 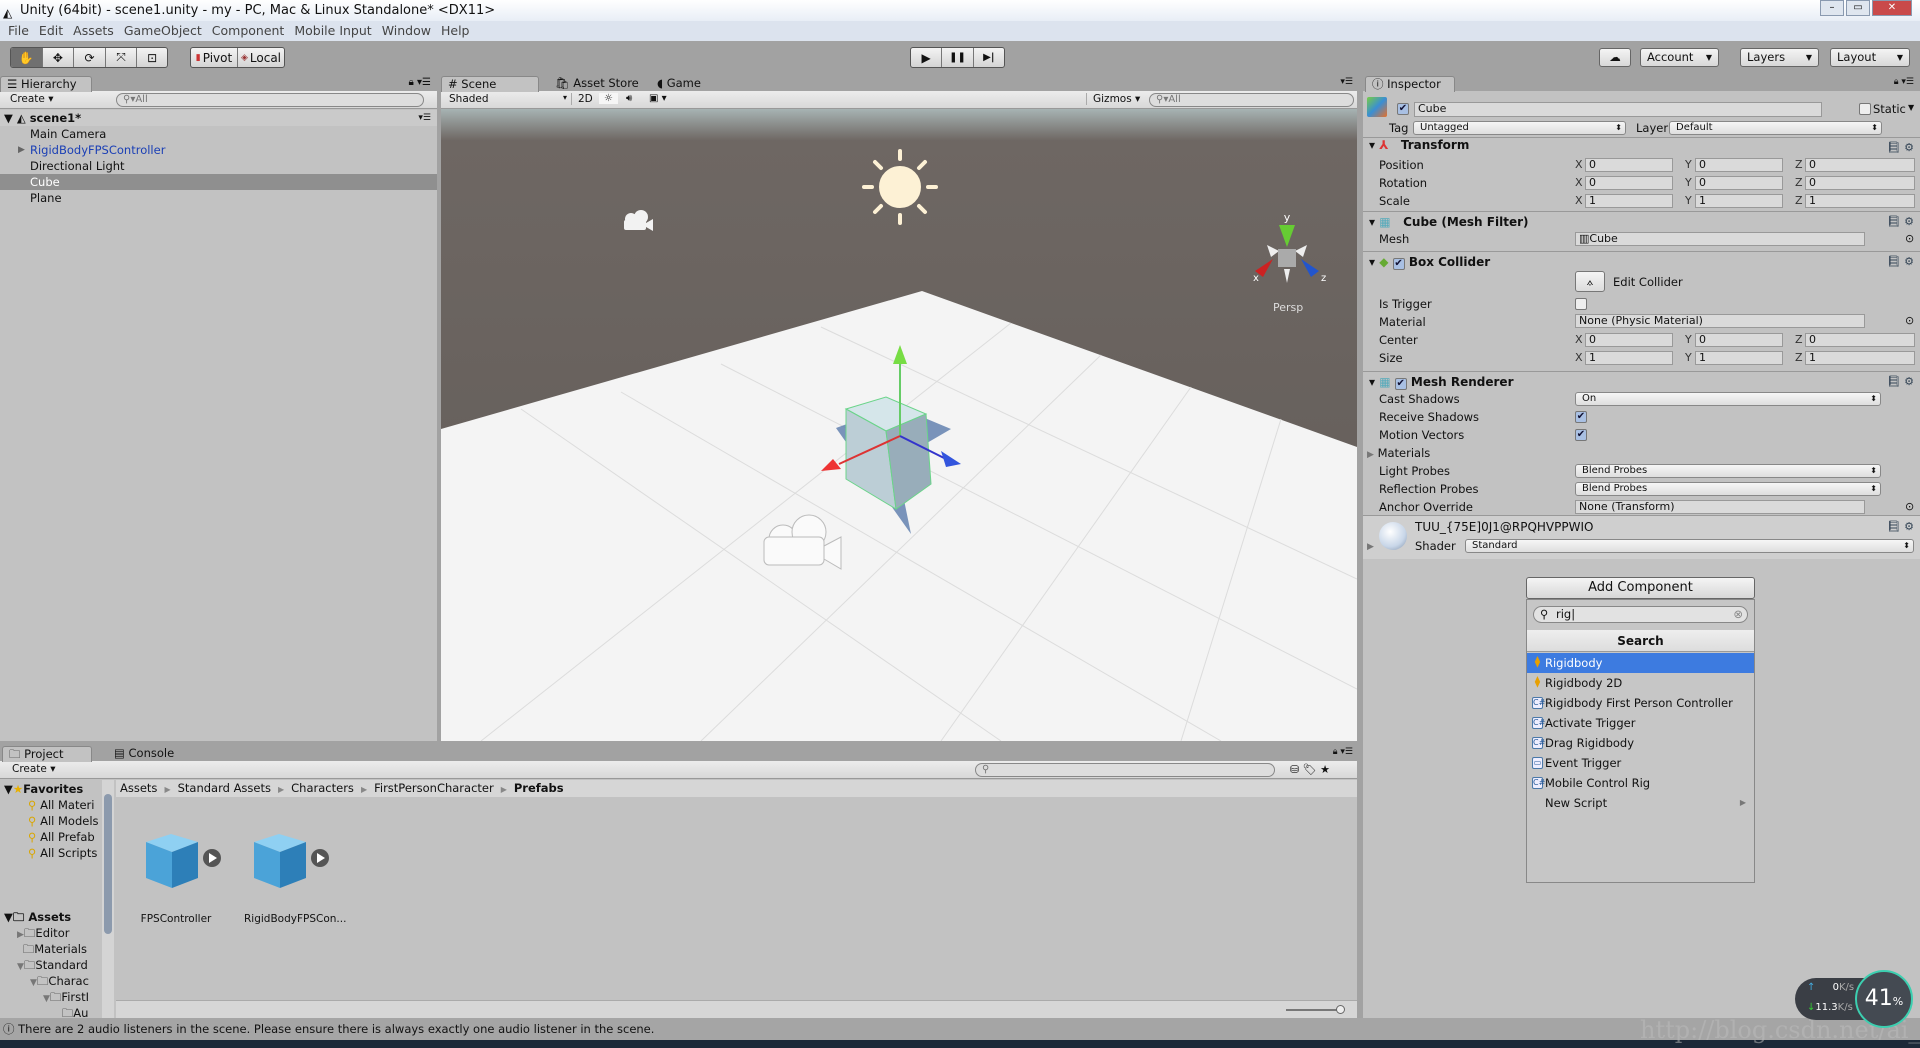 I want to click on menu-file: File, so click(x=21, y=31).